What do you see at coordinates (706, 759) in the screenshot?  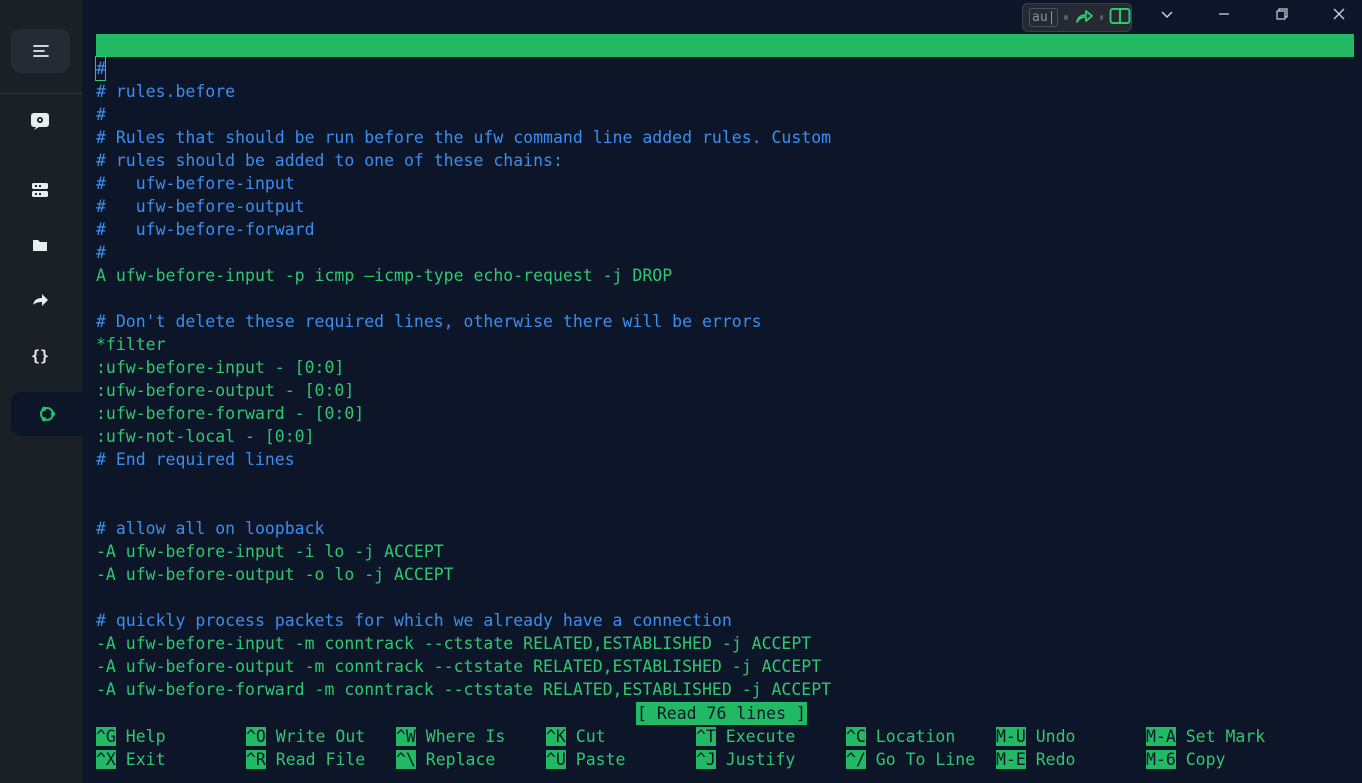 I see `shortcut-key: ^J` at bounding box center [706, 759].